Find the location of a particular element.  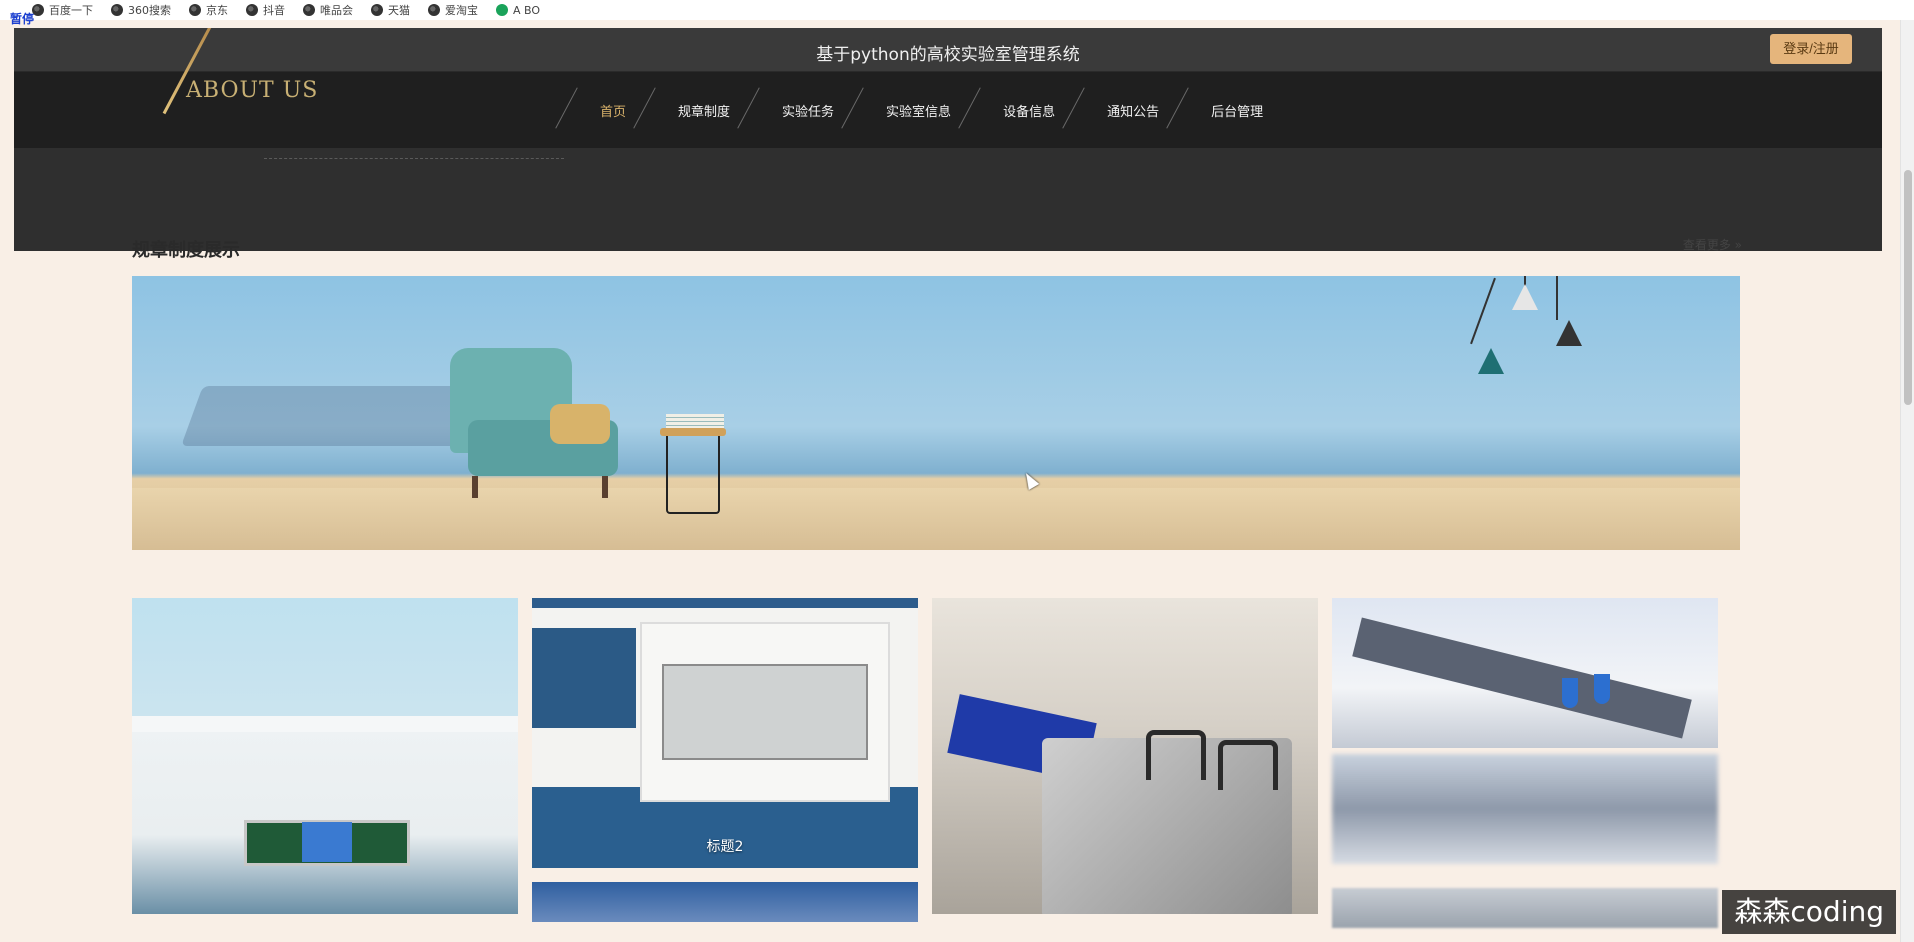

bookmark-label: 360搜索 is located at coordinates (149, 10).